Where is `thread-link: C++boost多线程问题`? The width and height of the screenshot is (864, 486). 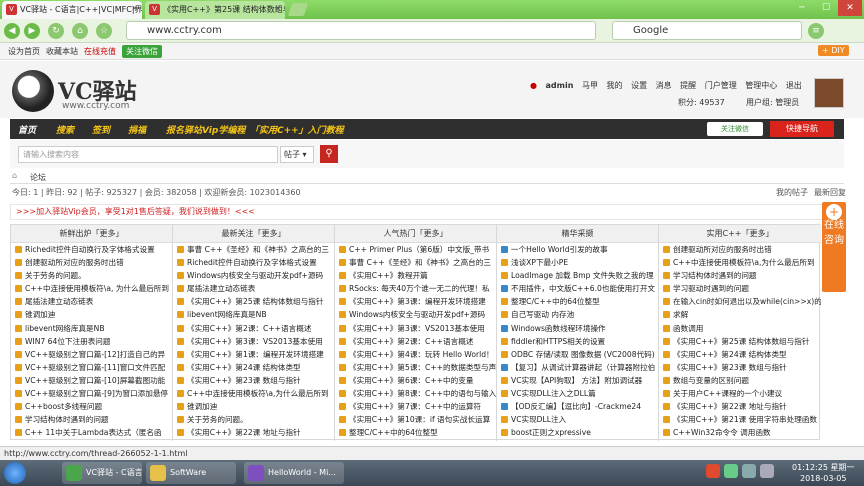
thread-link: C++boost多线程问题 is located at coordinates (91, 406).